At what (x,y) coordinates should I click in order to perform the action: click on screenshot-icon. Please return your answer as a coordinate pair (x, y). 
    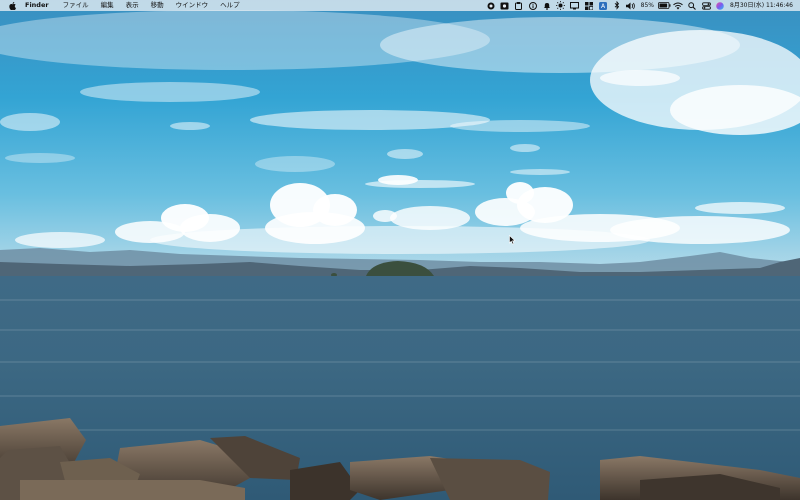
    Looking at the image, I should click on (505, 5).